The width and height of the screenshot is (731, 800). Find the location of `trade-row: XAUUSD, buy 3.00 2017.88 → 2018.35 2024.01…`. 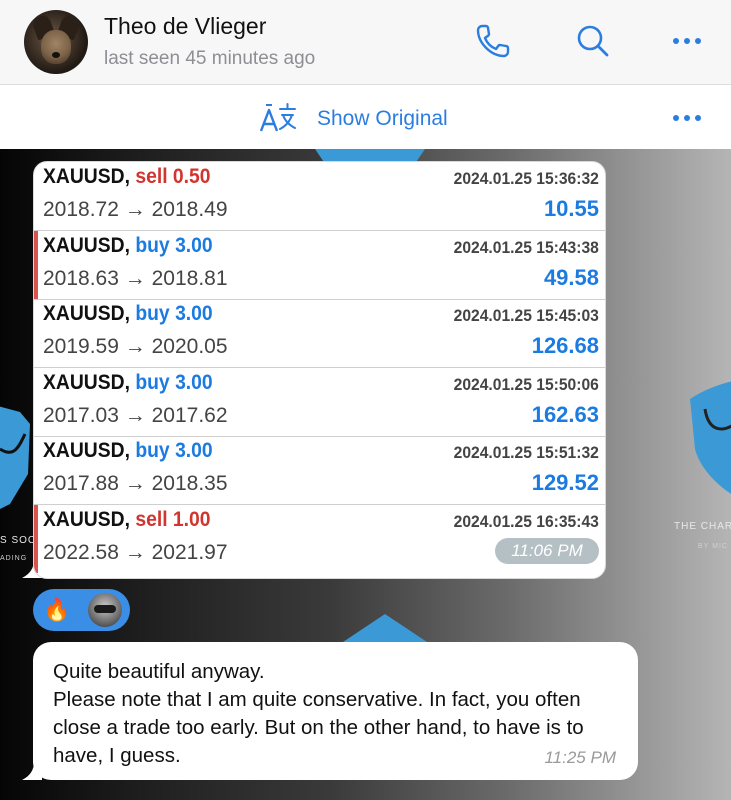

trade-row: XAUUSD, buy 3.00 2017.88 → 2018.35 2024.01… is located at coordinates (319, 470).